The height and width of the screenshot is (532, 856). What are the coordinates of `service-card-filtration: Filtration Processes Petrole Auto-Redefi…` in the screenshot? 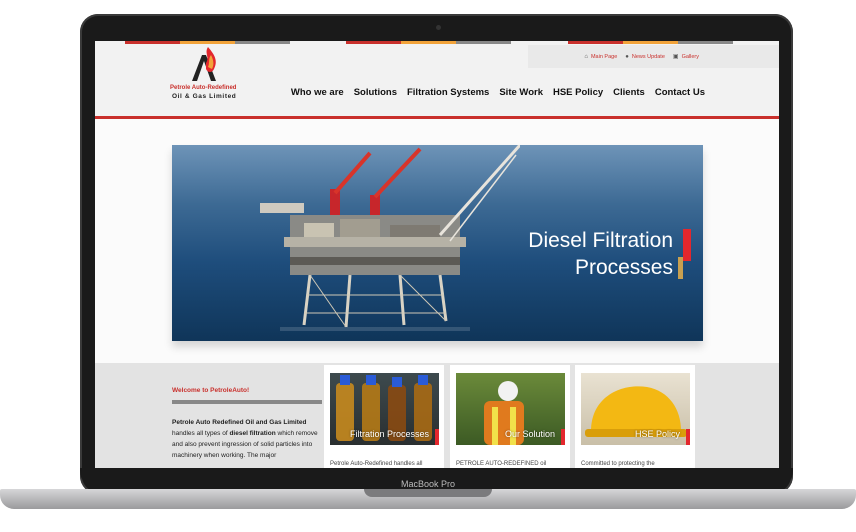 It's located at (384, 416).